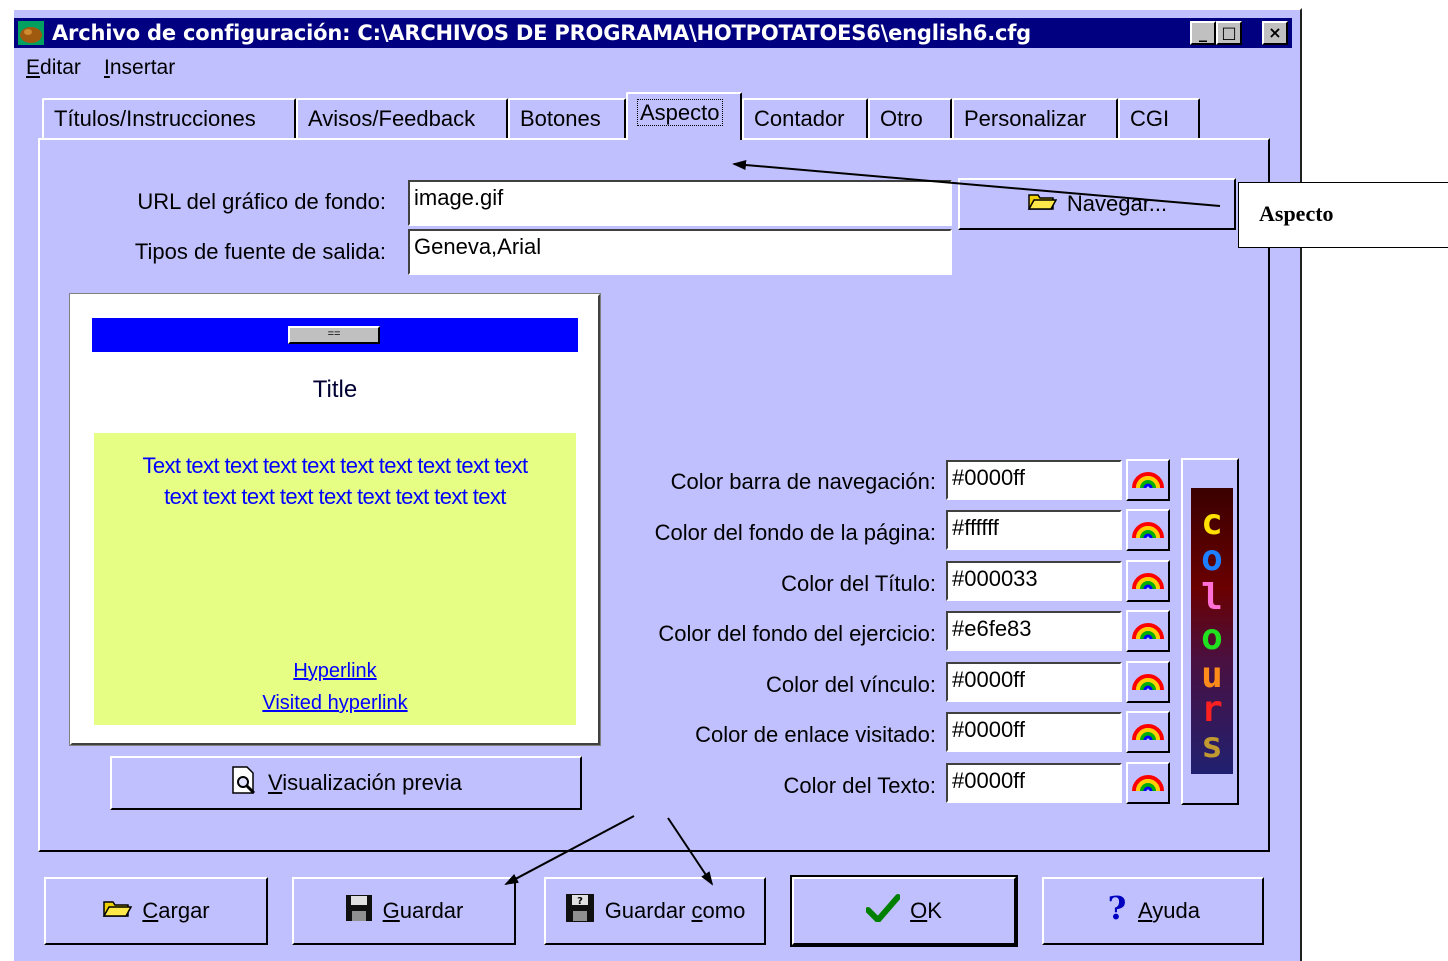 The image size is (1448, 961). What do you see at coordinates (569, 850) in the screenshot?
I see `arrow-to-guardar` at bounding box center [569, 850].